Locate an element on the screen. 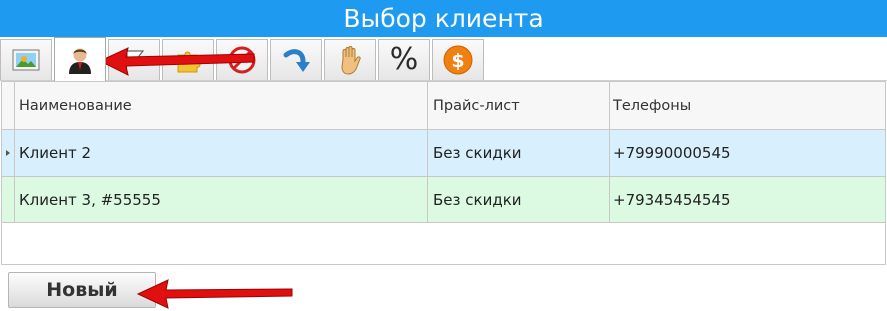 Image resolution: width=887 pixels, height=311 pixels. dollar-coin-icon: $ is located at coordinates (458, 60).